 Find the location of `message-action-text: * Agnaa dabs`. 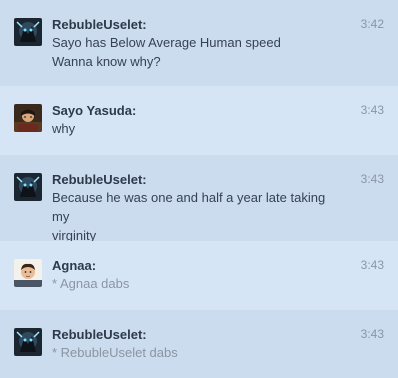

message-action-text: * Agnaa dabs is located at coordinates (91, 283).